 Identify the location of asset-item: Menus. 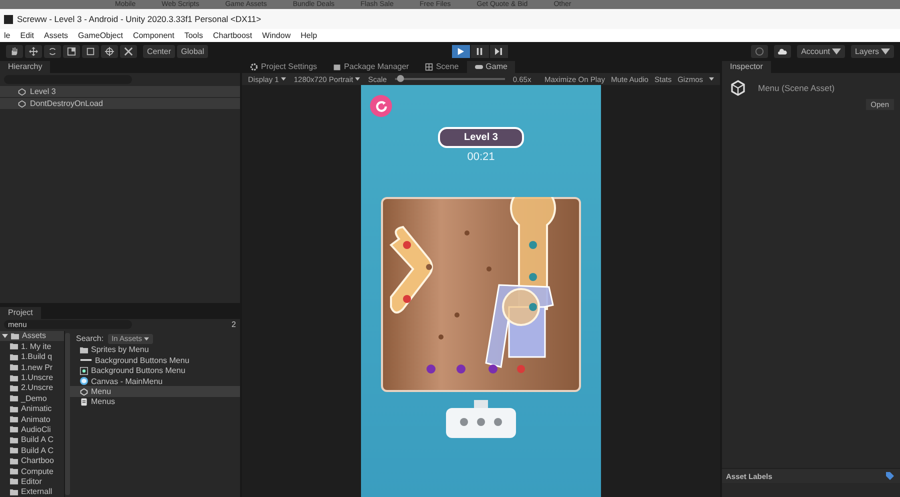
(155, 402).